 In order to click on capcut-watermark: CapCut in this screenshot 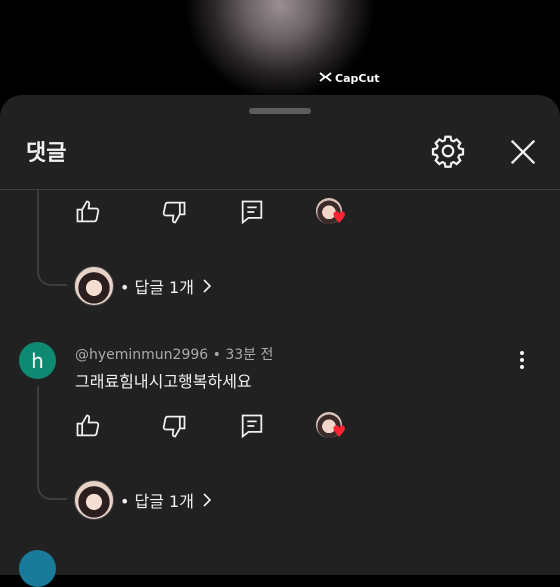, I will do `click(349, 78)`.